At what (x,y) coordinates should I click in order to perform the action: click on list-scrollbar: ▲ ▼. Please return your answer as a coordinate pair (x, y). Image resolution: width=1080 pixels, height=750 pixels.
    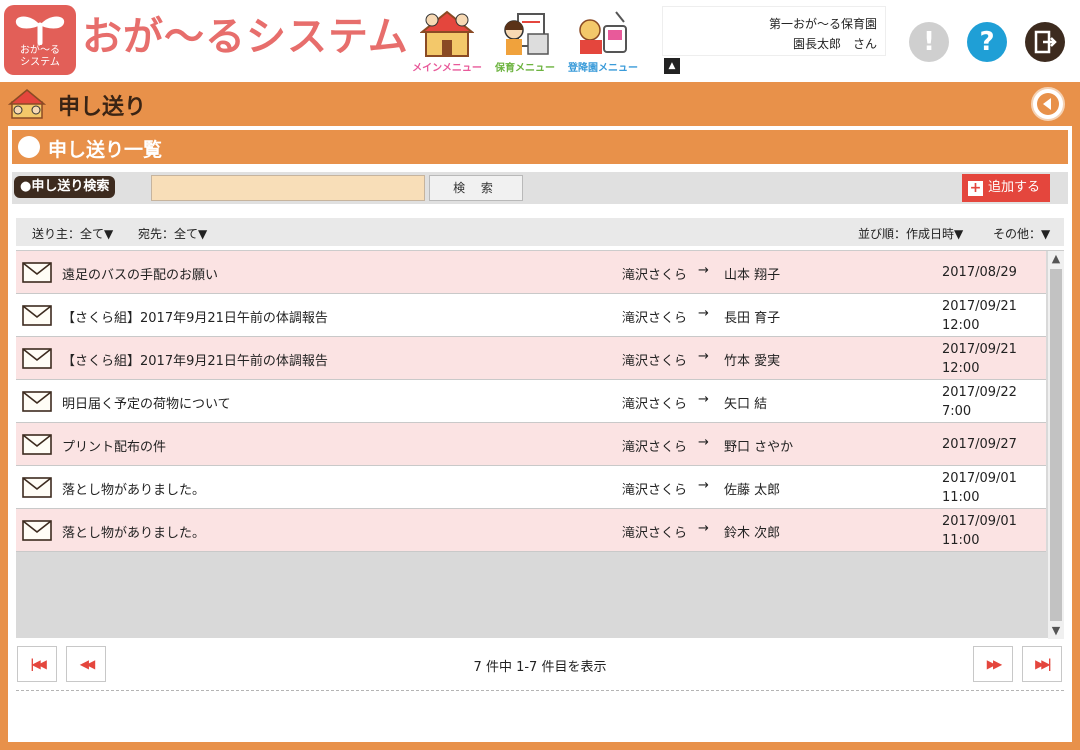
    Looking at the image, I should click on (1056, 445).